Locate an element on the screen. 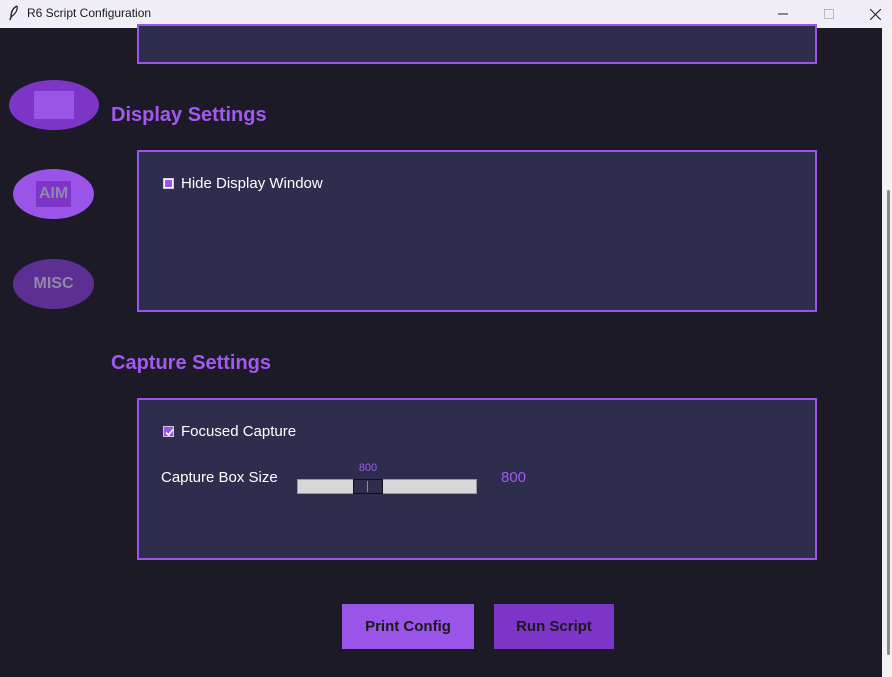 This screenshot has height=677, width=892. close-icon is located at coordinates (875, 14).